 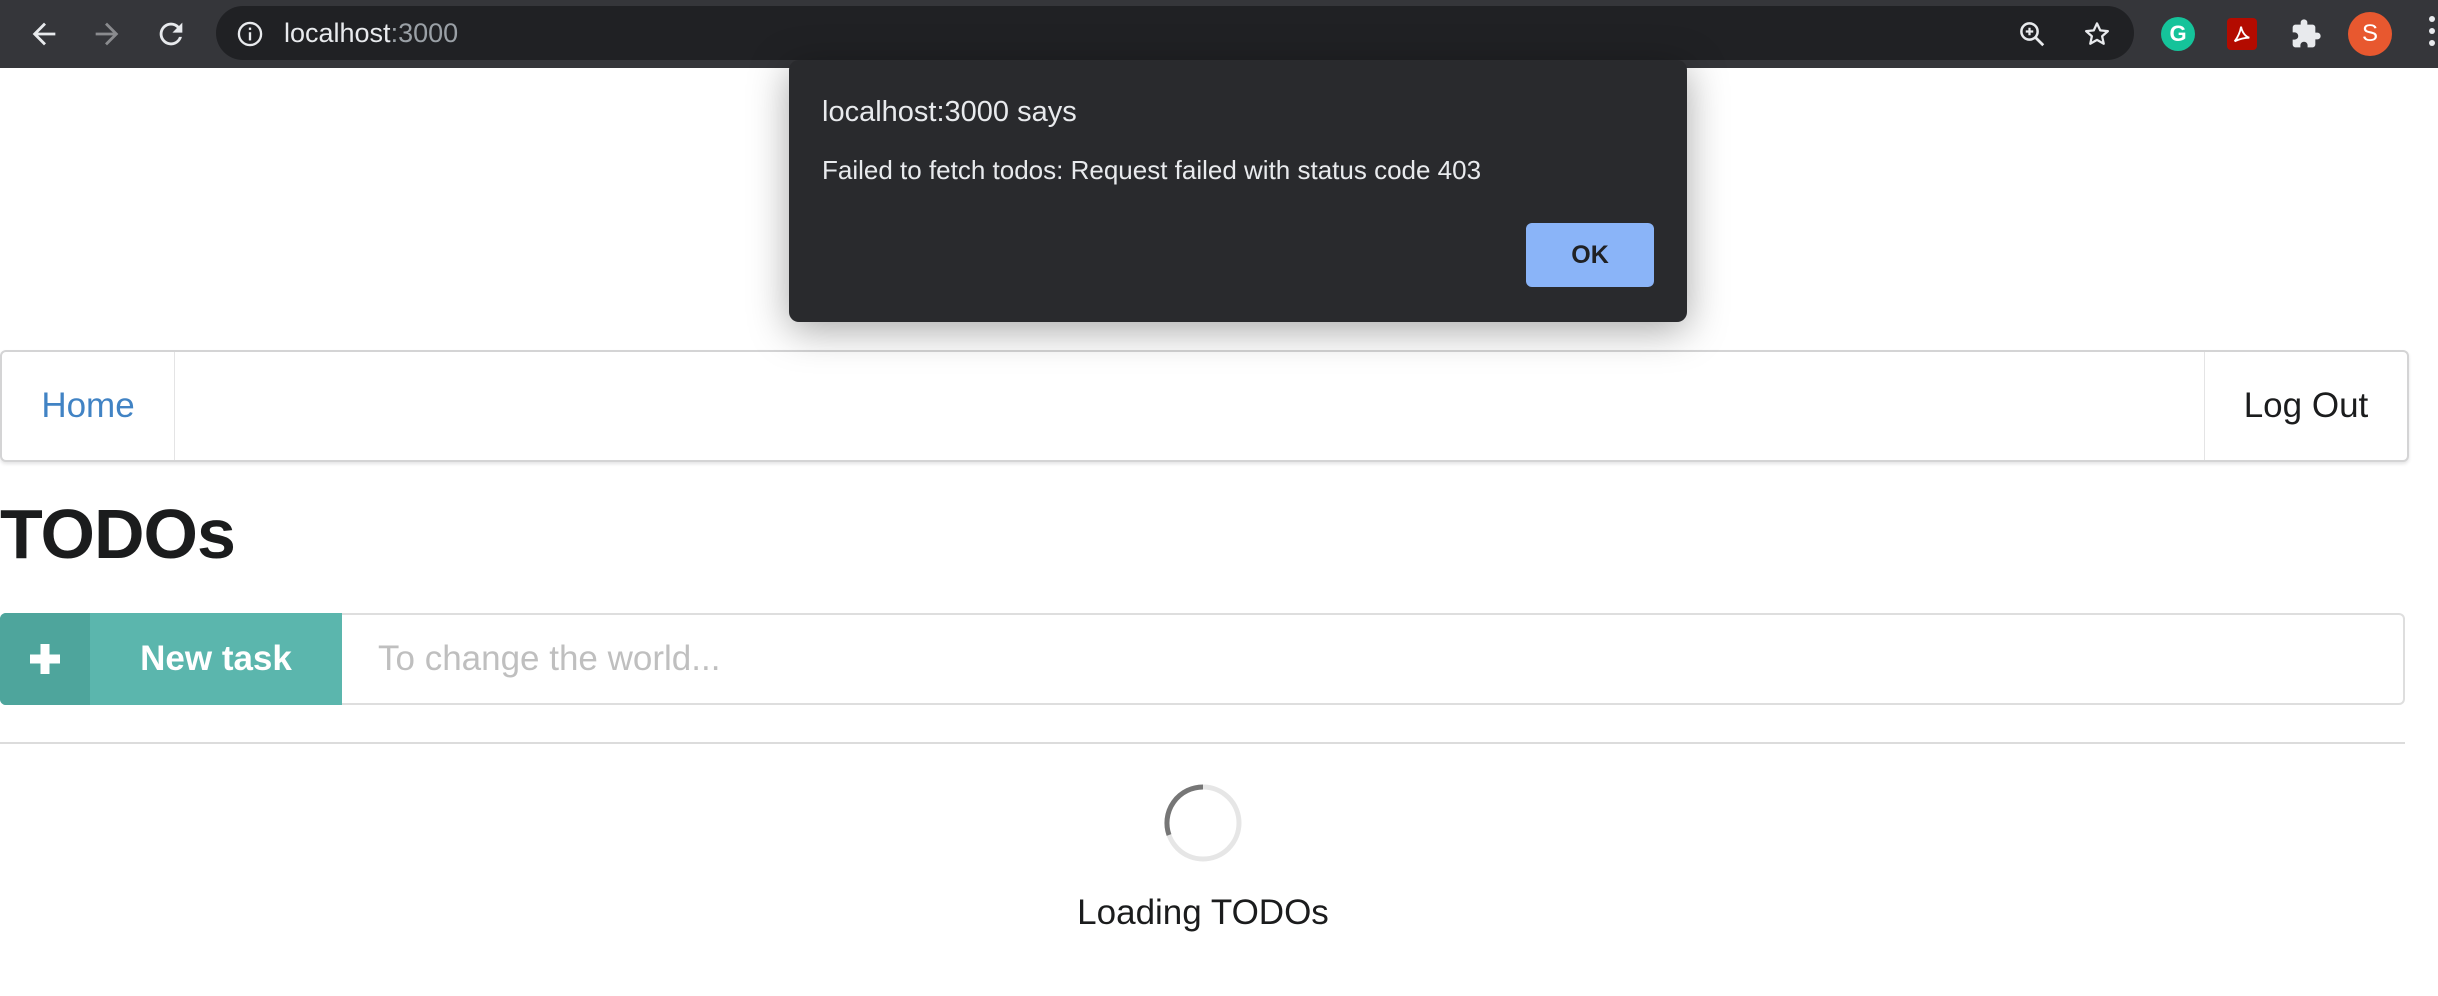 What do you see at coordinates (88, 406) in the screenshot?
I see `home-link: Home` at bounding box center [88, 406].